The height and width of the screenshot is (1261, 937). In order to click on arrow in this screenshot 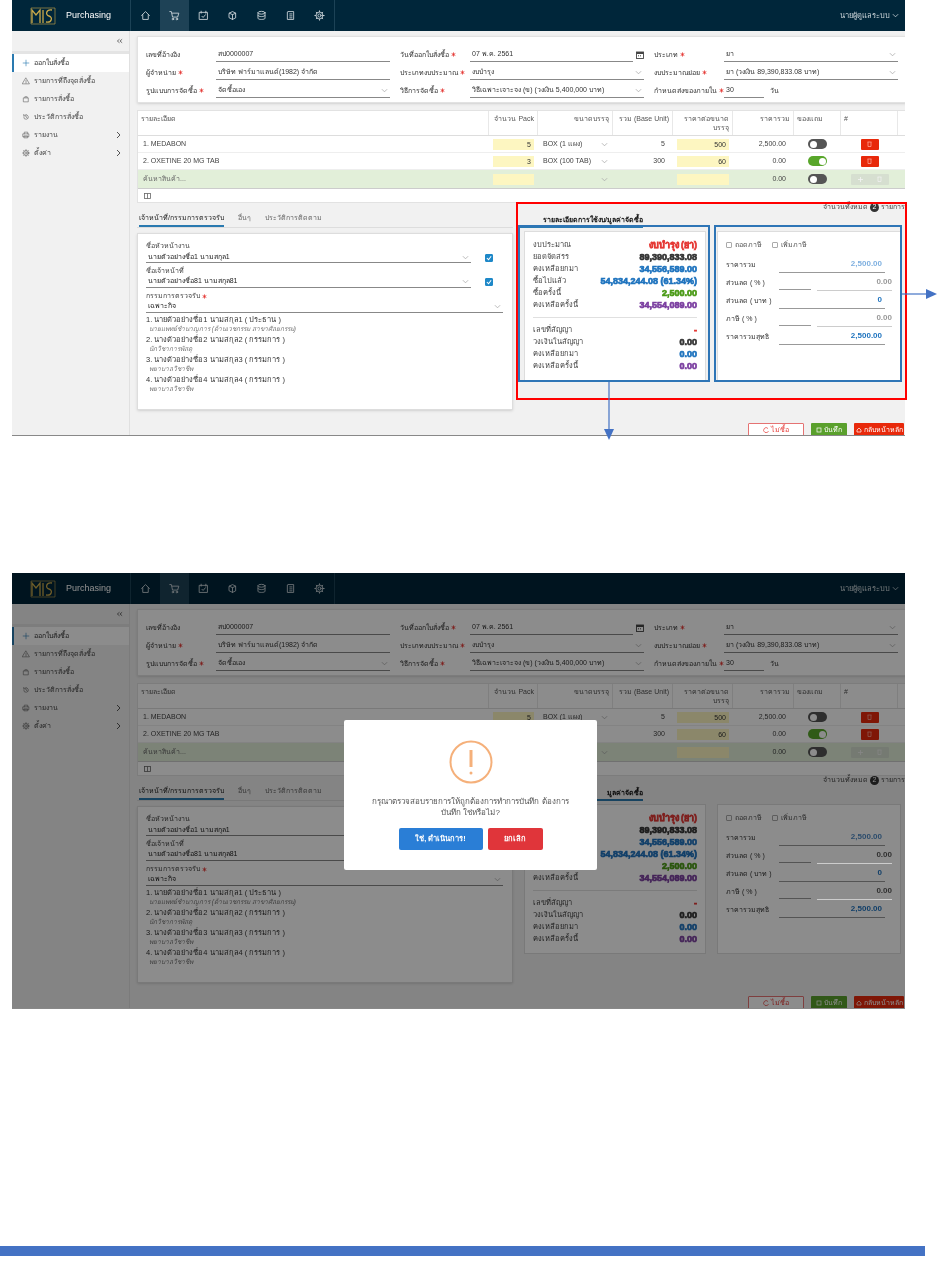, I will do `click(609, 411)`.